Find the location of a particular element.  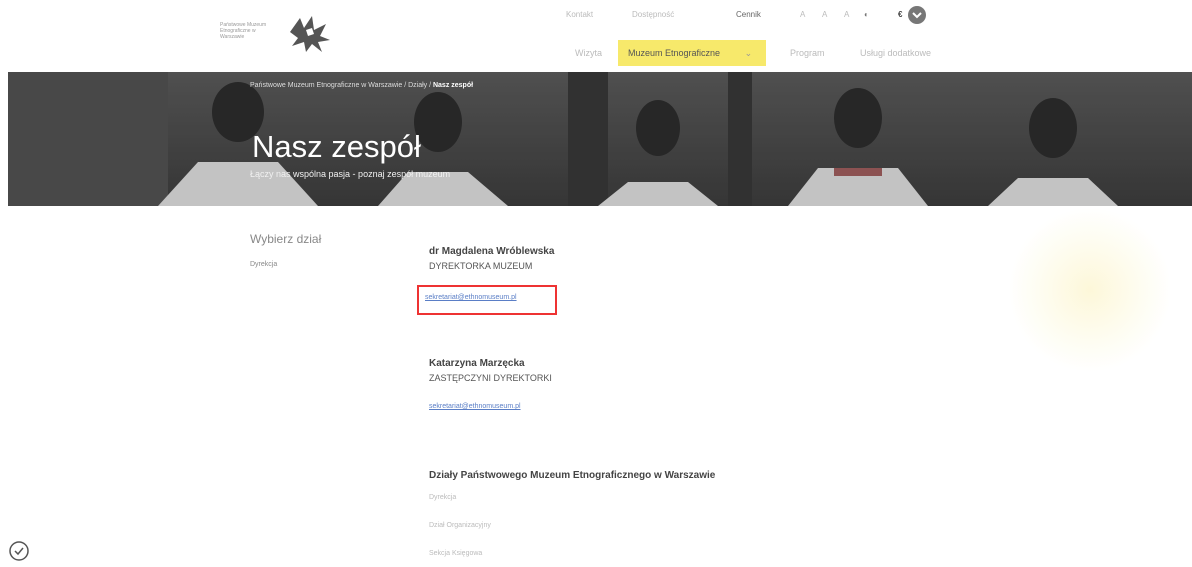

chevron-down-icon: ⌄ is located at coordinates (748, 53).